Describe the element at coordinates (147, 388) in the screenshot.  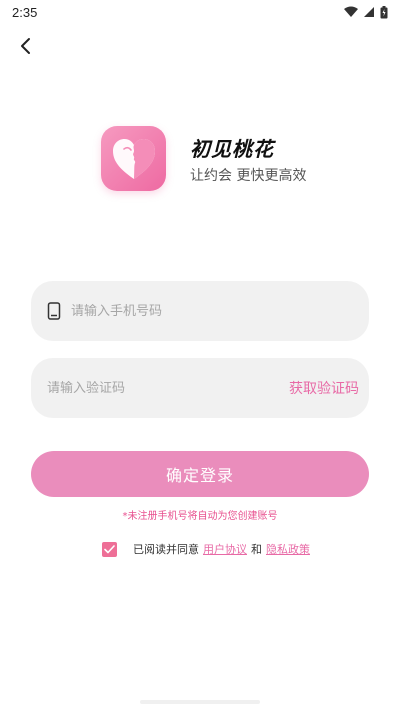
I see `code-input` at that location.